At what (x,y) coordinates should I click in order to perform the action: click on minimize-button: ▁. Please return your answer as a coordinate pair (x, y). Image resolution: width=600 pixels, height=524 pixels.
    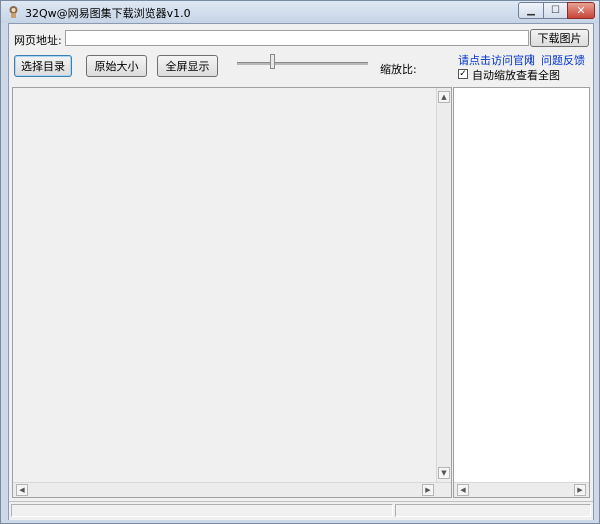
    Looking at the image, I should click on (531, 10).